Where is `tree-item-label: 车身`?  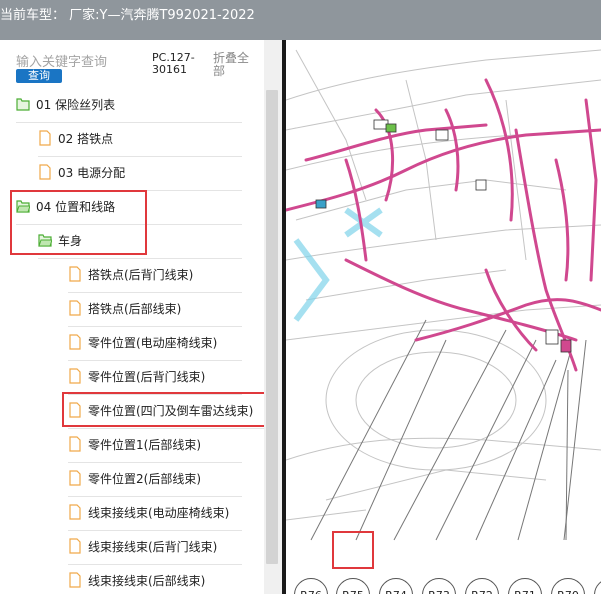
tree-item-label: 车身 is located at coordinates (70, 240).